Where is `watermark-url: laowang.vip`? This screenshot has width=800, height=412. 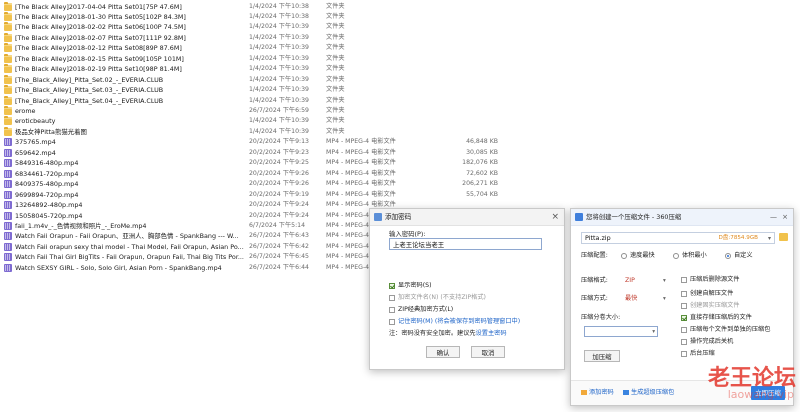
watermark-url: laowang.vip is located at coordinates (760, 394).